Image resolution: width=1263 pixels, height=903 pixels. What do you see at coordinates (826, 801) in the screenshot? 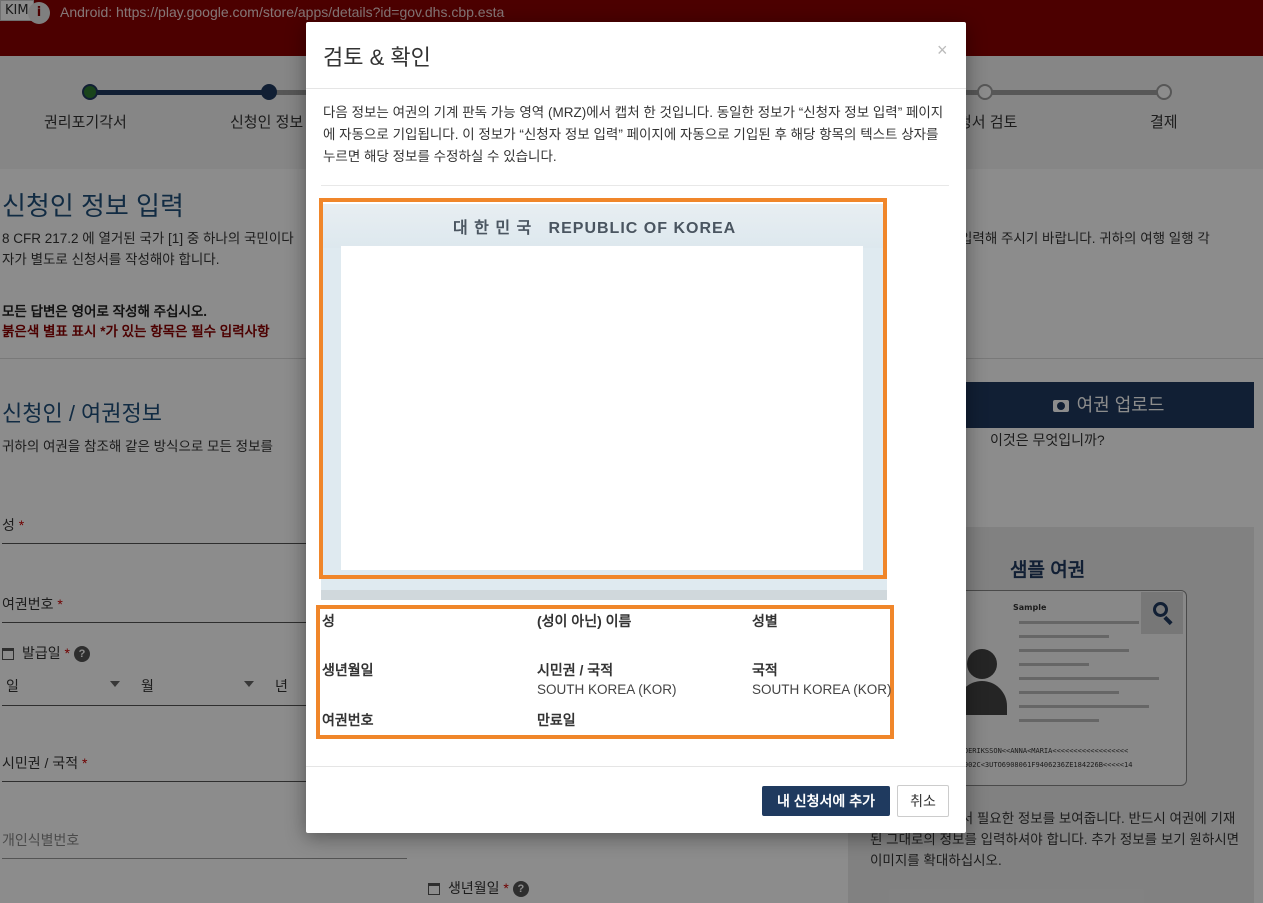
I see `add-to-application-button: 내 신청서에 추가` at bounding box center [826, 801].